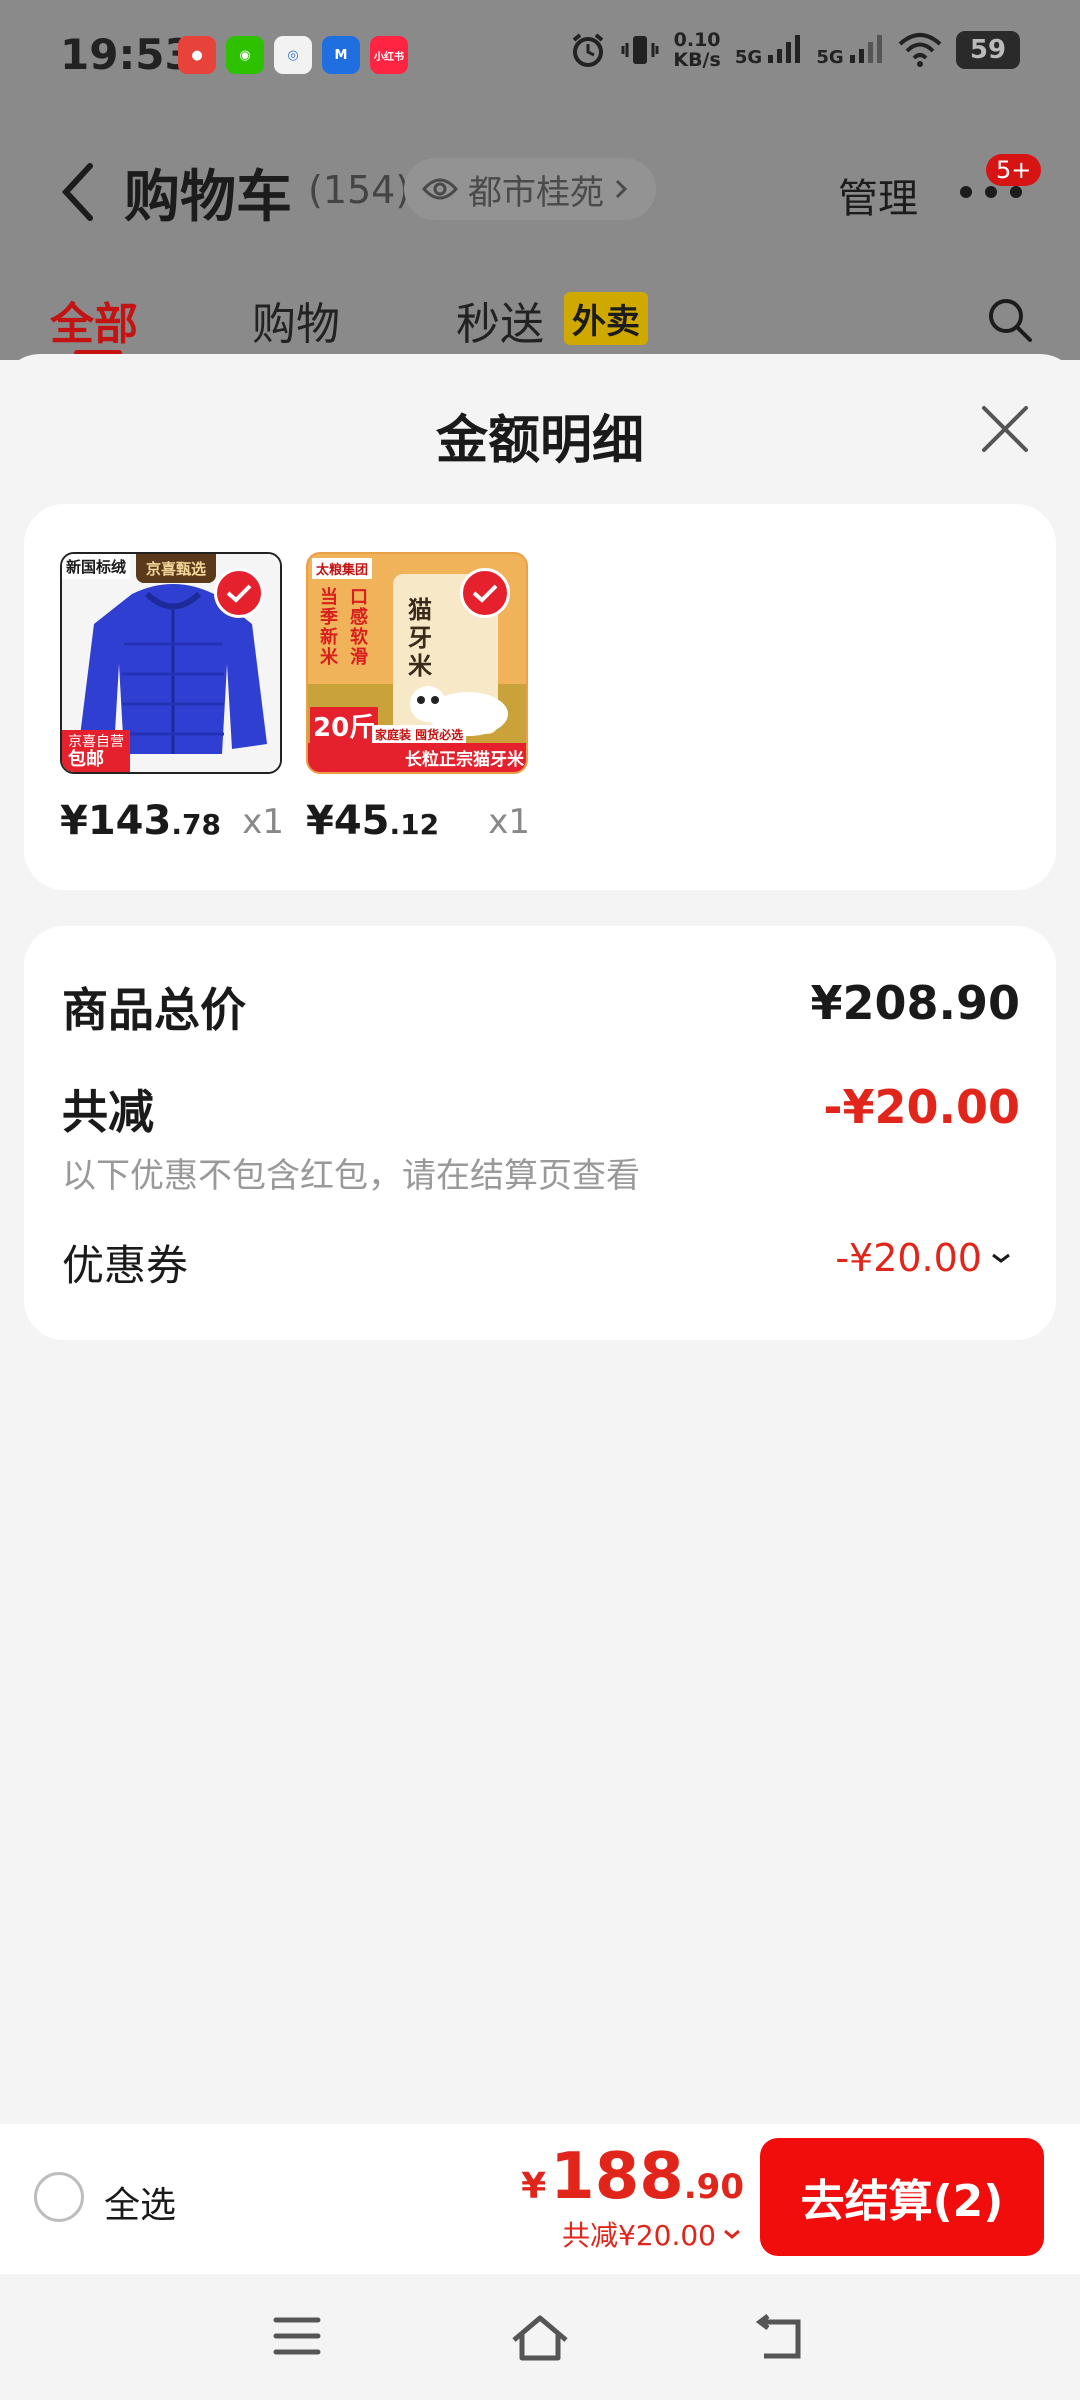 This screenshot has width=1080, height=2400. Describe the element at coordinates (1010, 320) in the screenshot. I see `search-icon` at that location.